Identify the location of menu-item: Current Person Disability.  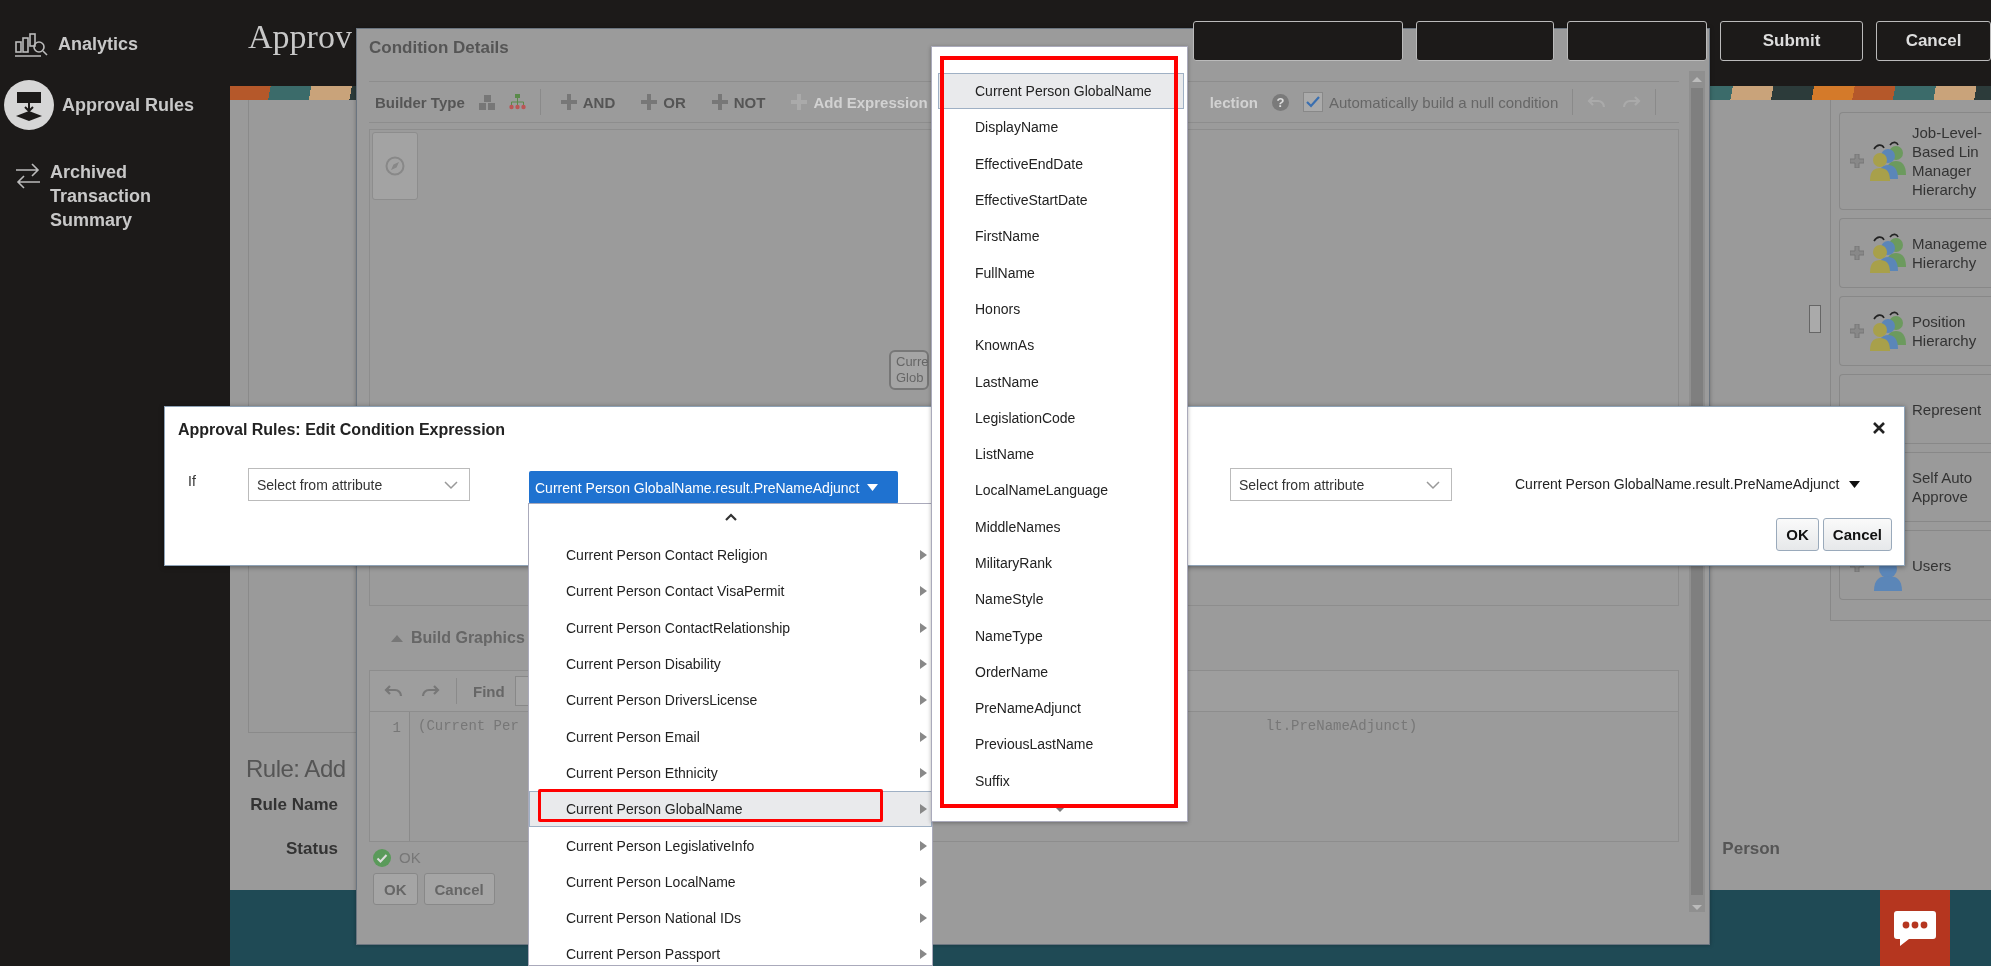
(730, 664).